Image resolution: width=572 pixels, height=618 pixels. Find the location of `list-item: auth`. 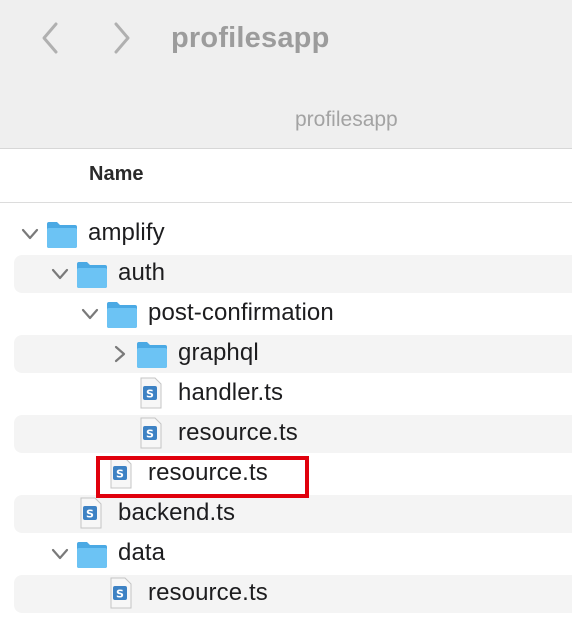

list-item: auth is located at coordinates (293, 274).